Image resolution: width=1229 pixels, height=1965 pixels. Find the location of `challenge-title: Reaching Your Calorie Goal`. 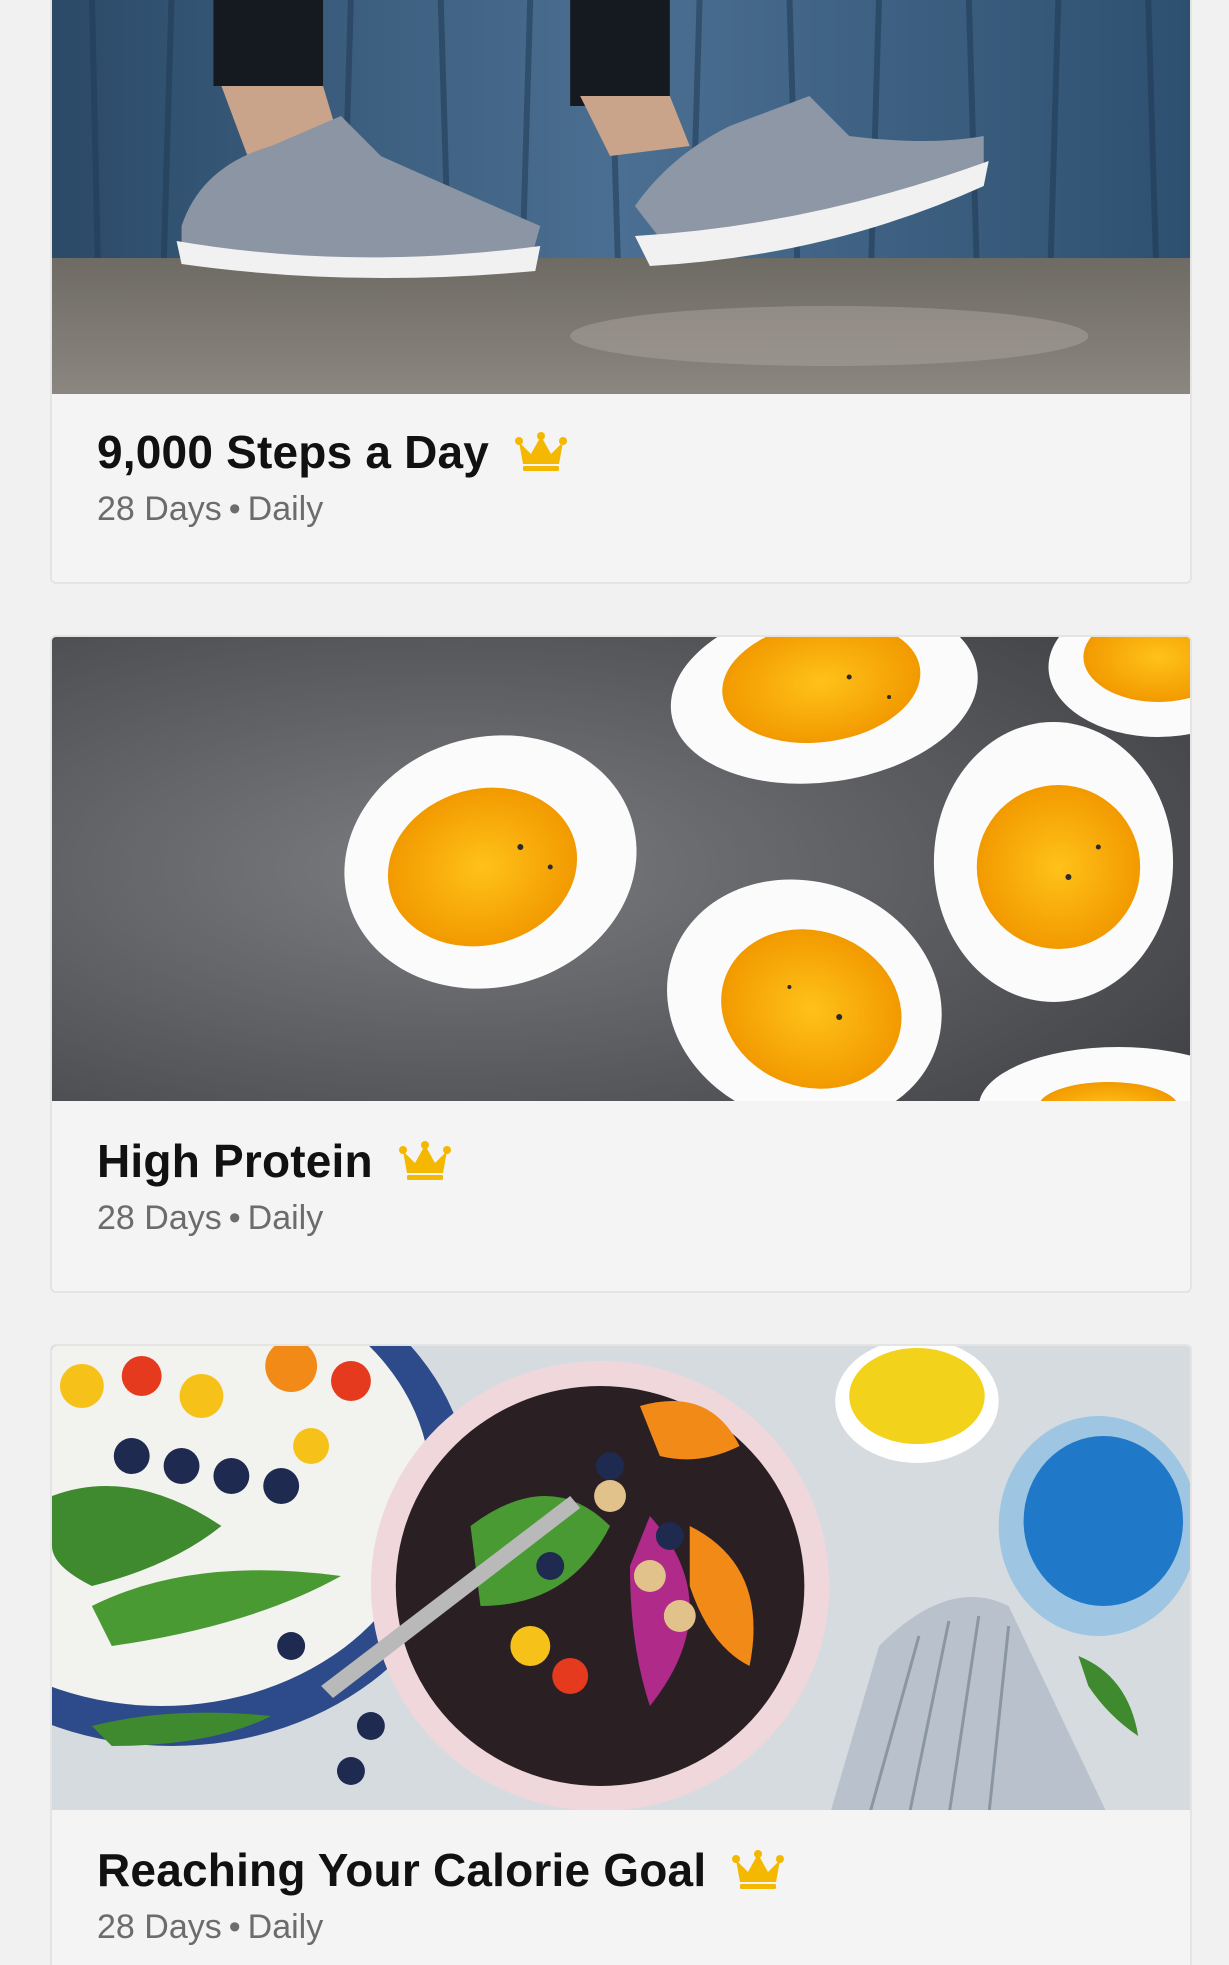

challenge-title: Reaching Your Calorie Goal is located at coordinates (402, 1870).